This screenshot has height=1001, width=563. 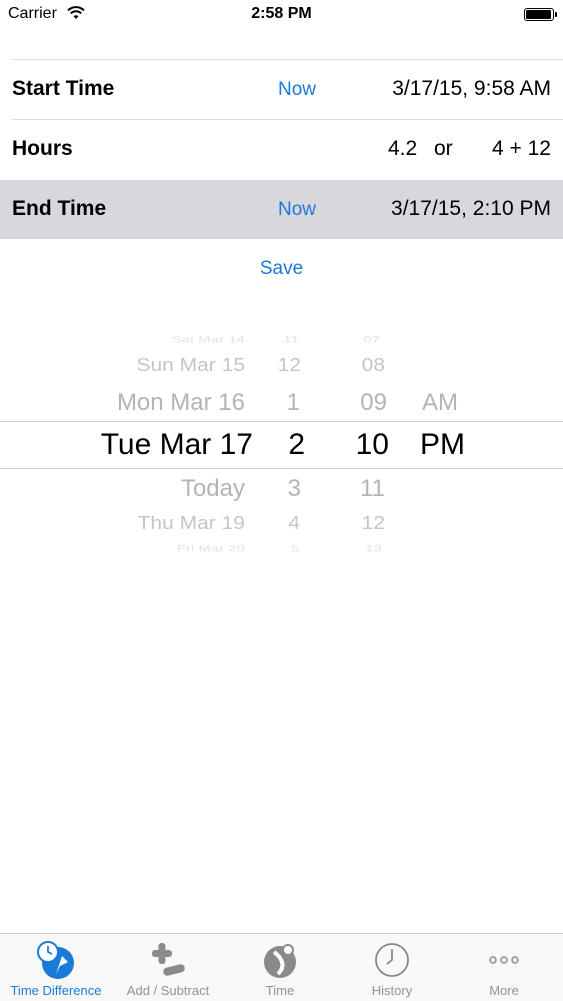 What do you see at coordinates (289, 366) in the screenshot?
I see `picker-hour-option: 12` at bounding box center [289, 366].